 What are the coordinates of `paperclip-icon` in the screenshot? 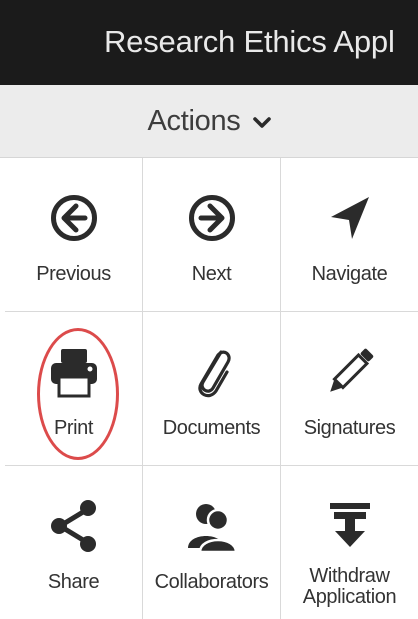 It's located at (214, 374).